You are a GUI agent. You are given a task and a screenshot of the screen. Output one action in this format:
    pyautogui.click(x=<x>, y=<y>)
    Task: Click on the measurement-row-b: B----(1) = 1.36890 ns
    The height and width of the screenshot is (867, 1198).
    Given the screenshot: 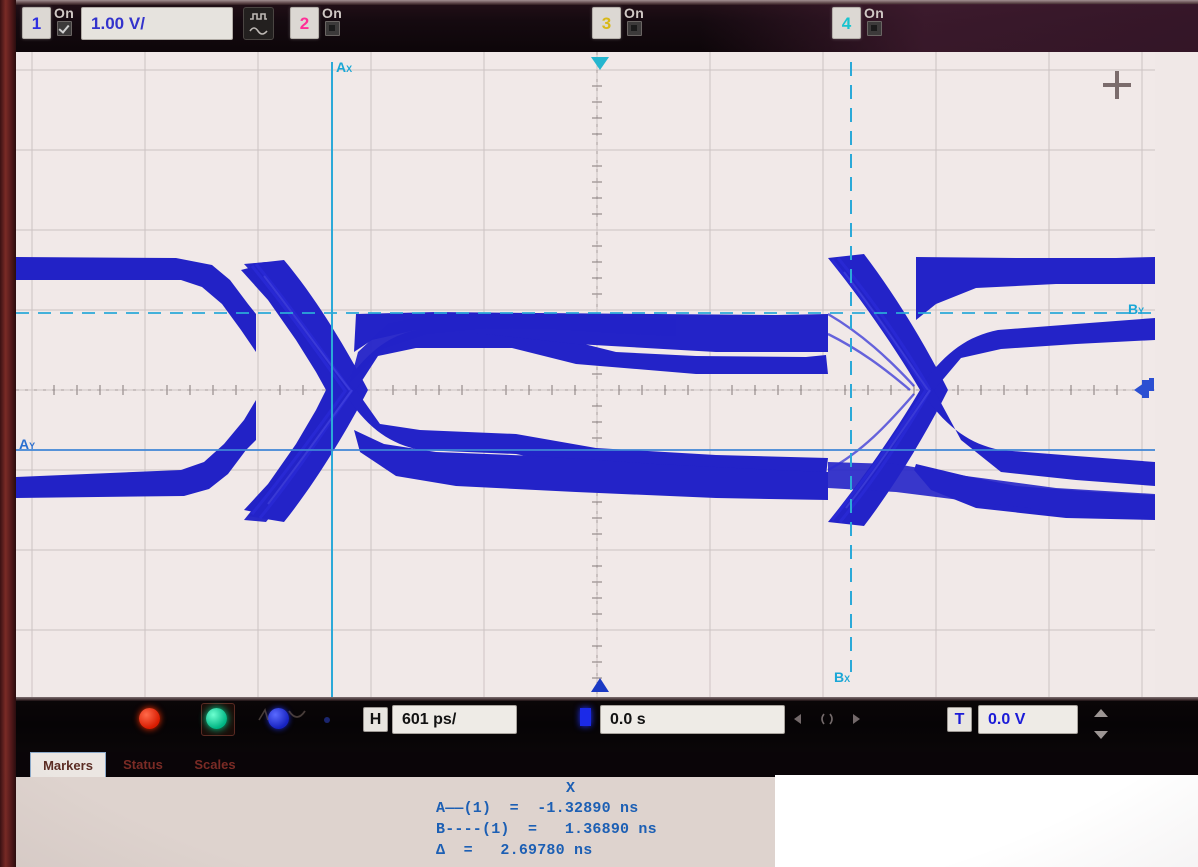 What is the action you would take?
    pyautogui.click(x=546, y=829)
    